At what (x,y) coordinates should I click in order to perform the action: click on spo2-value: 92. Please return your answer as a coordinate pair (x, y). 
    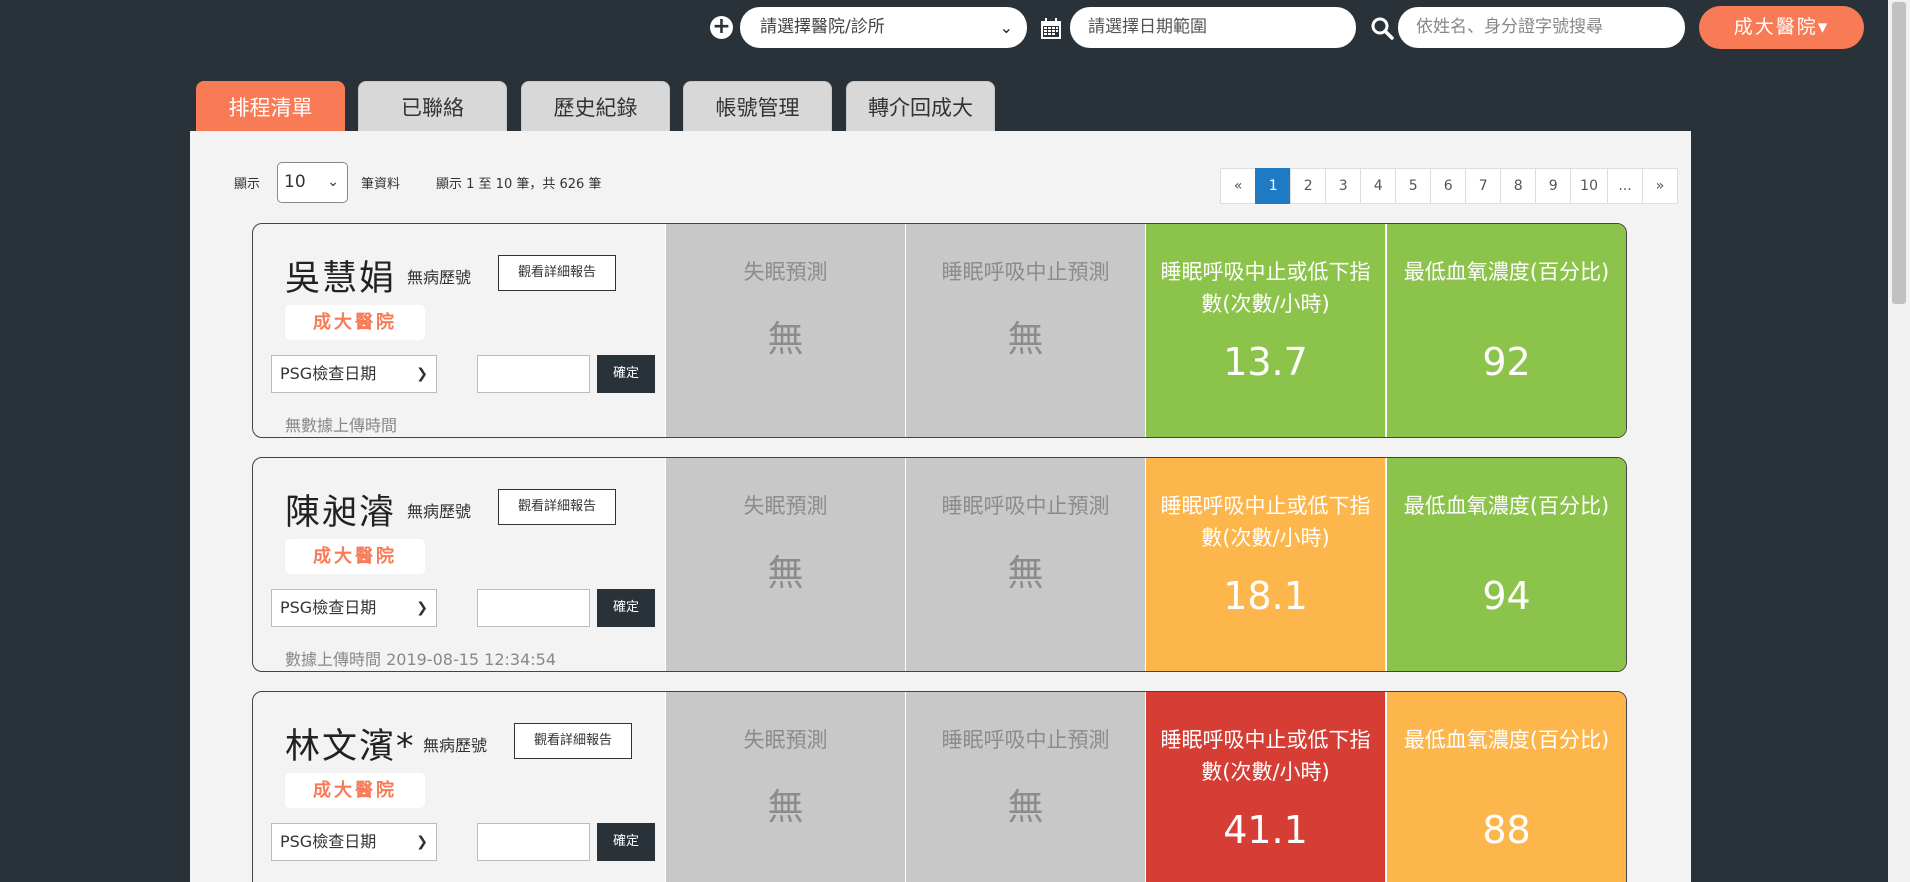
    Looking at the image, I should click on (1506, 362).